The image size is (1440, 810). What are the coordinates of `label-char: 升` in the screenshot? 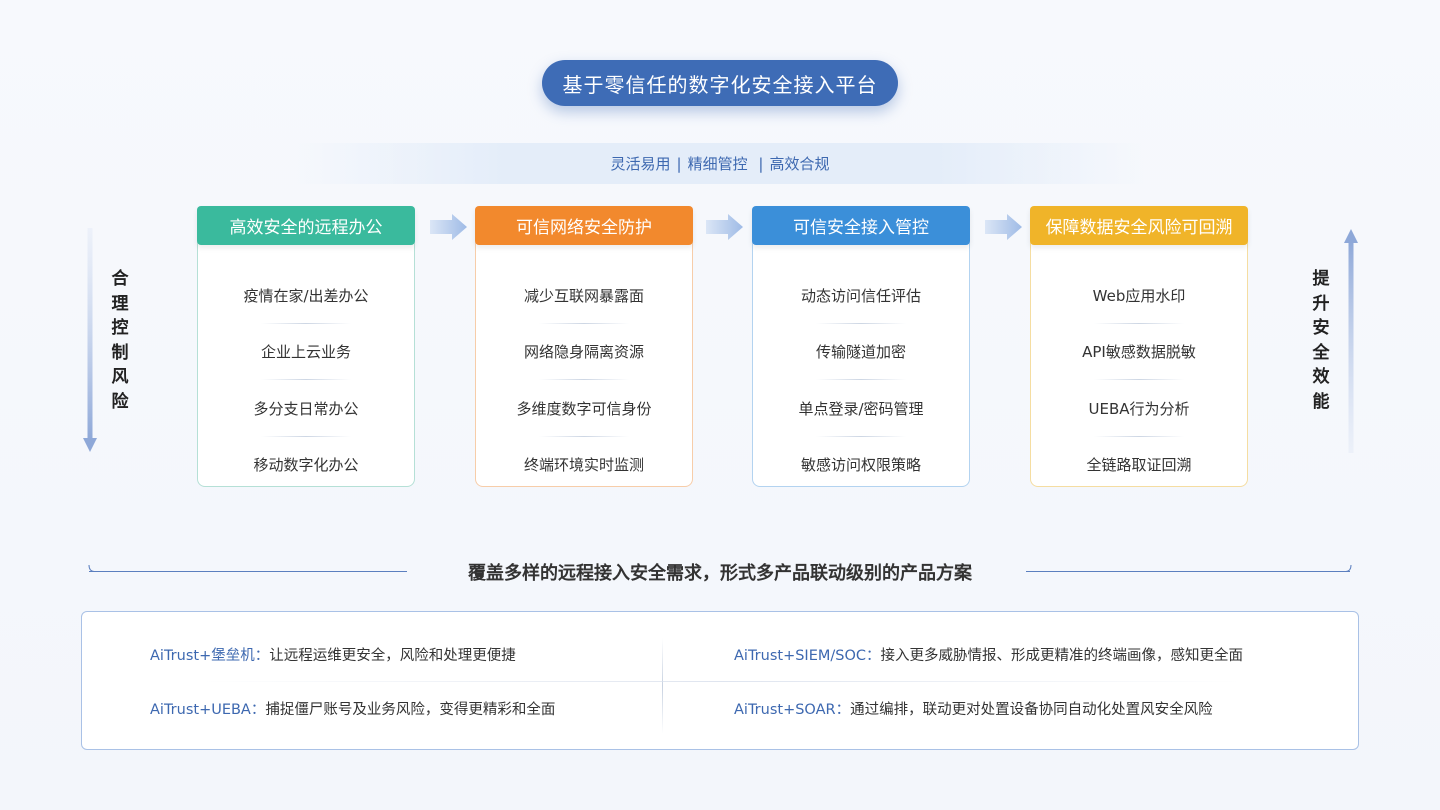 It's located at (1321, 303).